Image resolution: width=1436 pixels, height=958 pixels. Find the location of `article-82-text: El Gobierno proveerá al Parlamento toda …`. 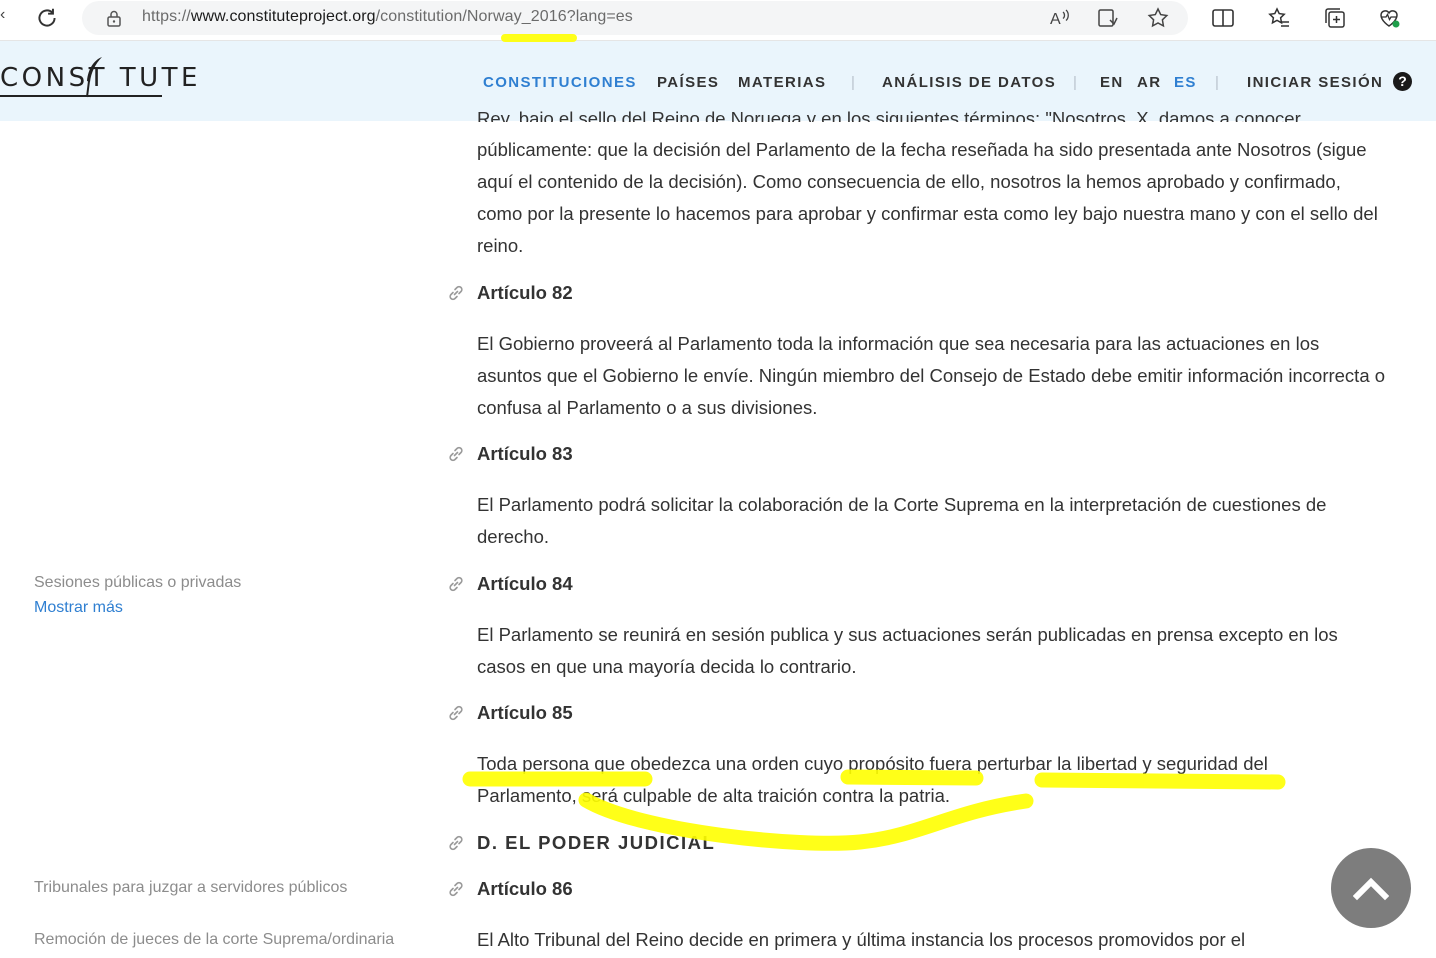

article-82-text: El Gobierno proveerá al Parlamento toda … is located at coordinates (931, 375).